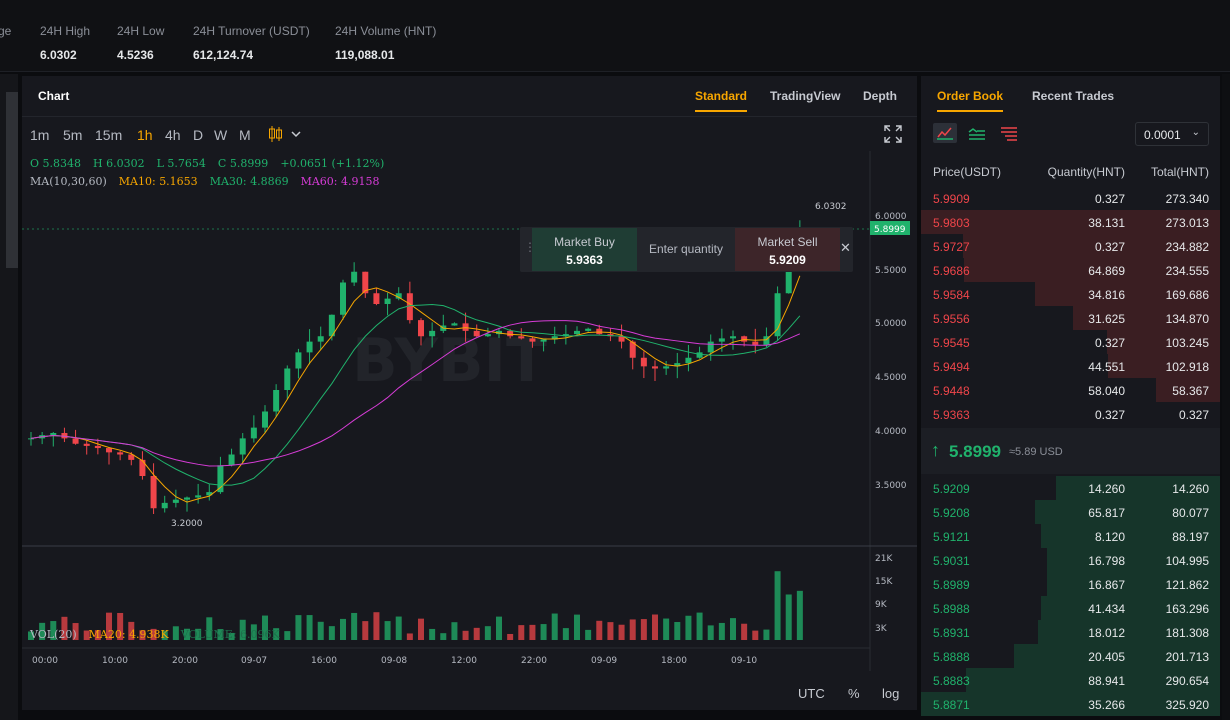  I want to click on market-sell-button: Market Sell 5.9209, so click(787, 249).